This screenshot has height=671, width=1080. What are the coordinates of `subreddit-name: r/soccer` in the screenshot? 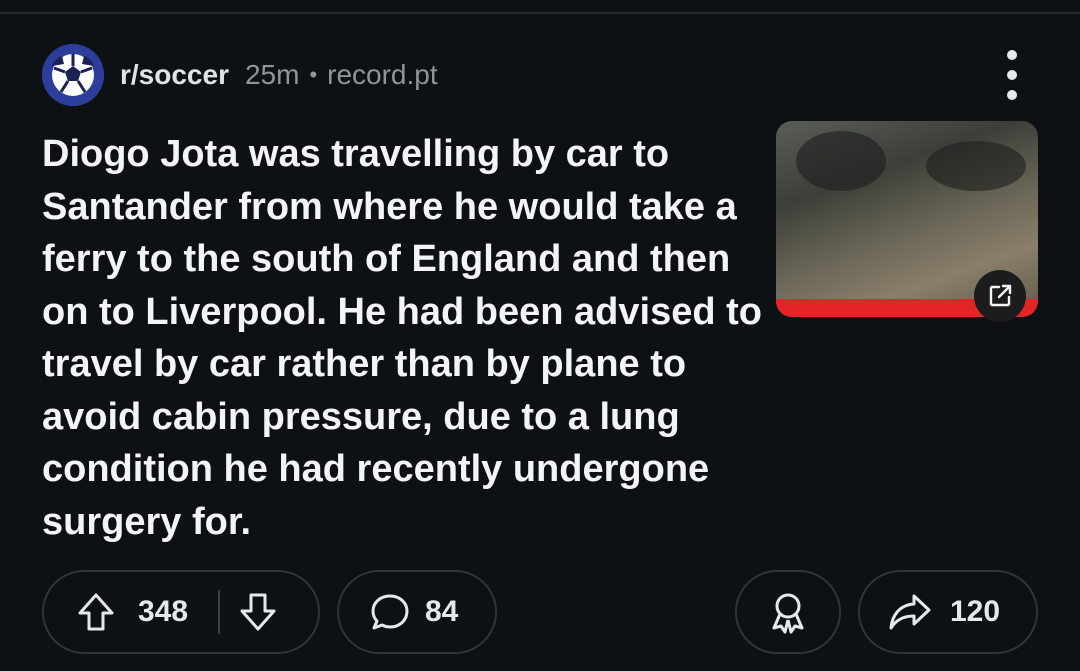 It's located at (174, 75).